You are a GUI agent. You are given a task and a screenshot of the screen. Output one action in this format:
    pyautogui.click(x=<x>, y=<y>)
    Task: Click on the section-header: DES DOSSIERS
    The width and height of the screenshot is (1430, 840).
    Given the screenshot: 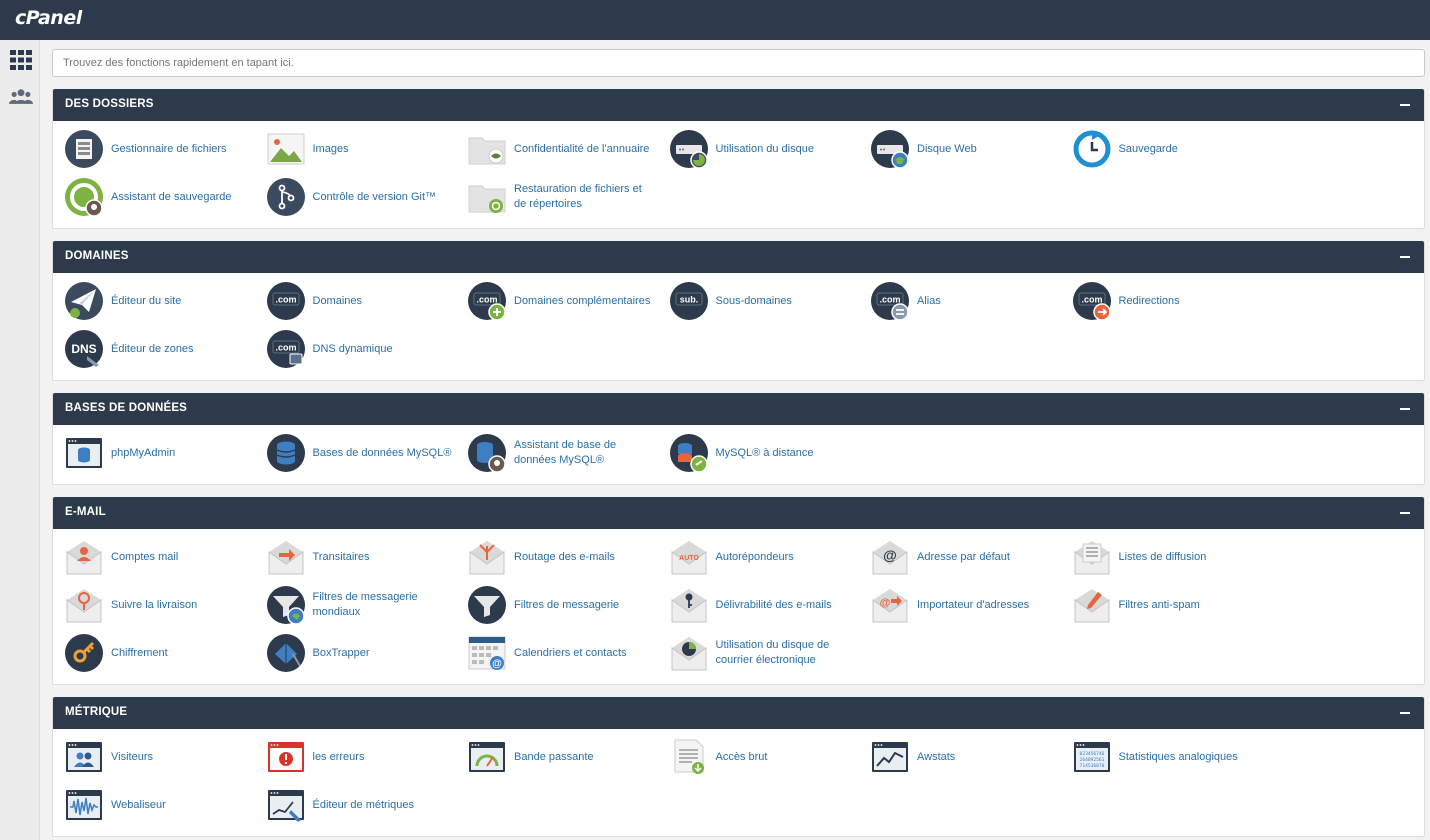 What is the action you would take?
    pyautogui.click(x=738, y=105)
    